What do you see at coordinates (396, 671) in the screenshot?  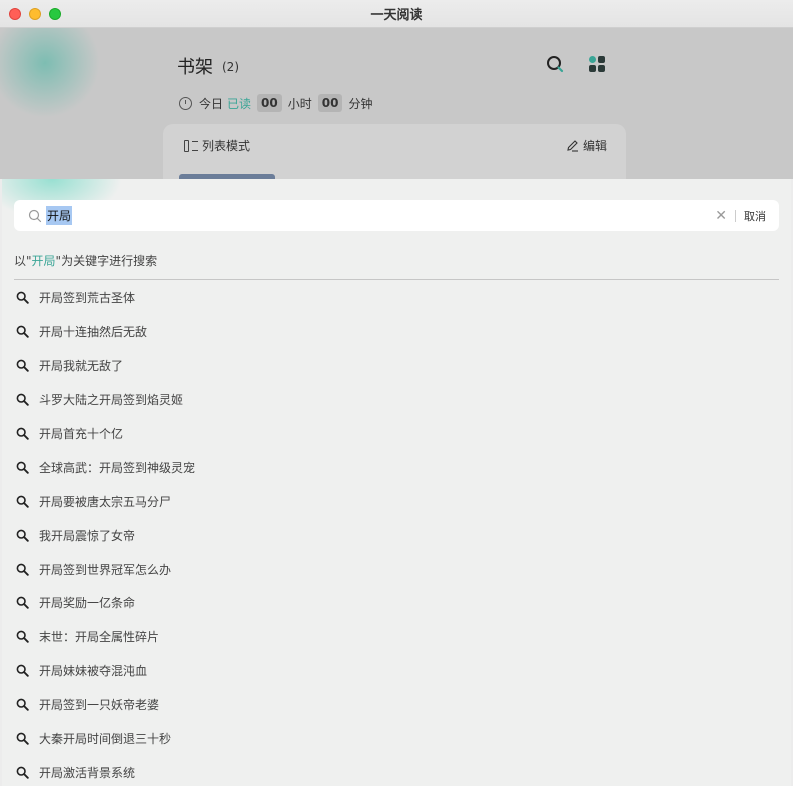 I see `suggestion-item: 开局妹妹被夺混沌血` at bounding box center [396, 671].